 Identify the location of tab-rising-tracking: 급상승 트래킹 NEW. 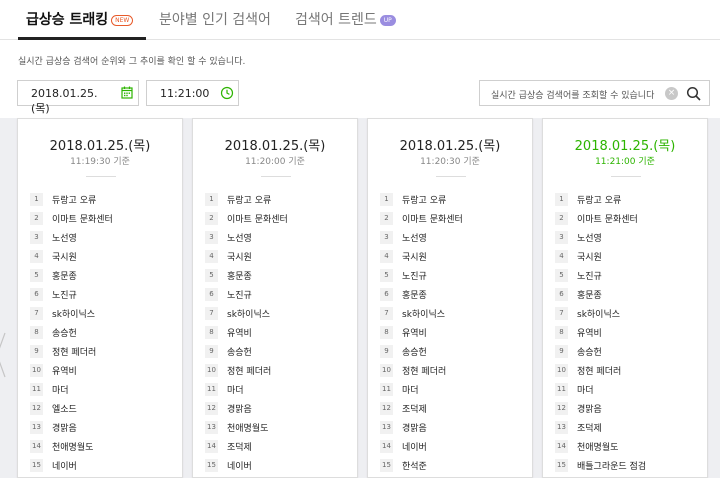
(80, 19).